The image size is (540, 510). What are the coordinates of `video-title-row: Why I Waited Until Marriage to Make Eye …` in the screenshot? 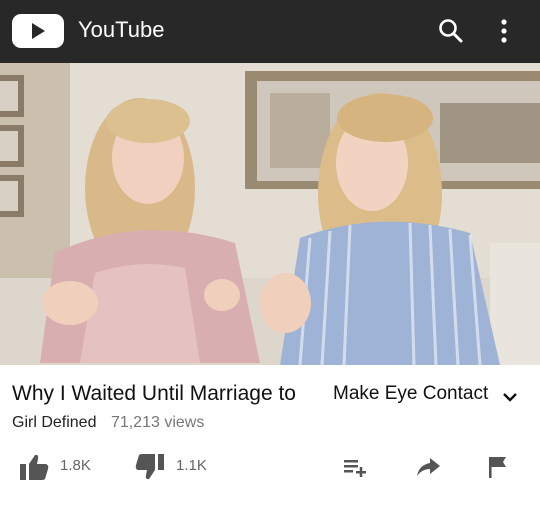 It's located at (272, 395).